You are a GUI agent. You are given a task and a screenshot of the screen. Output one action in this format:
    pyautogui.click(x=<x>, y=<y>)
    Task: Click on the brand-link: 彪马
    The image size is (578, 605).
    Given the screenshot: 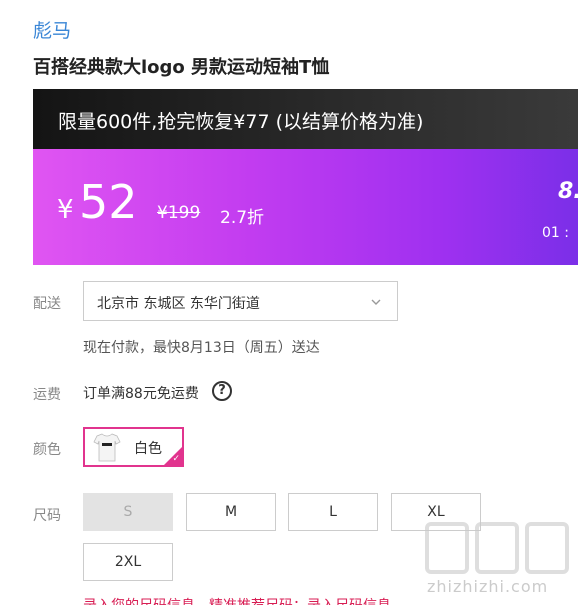 What is the action you would take?
    pyautogui.click(x=52, y=29)
    